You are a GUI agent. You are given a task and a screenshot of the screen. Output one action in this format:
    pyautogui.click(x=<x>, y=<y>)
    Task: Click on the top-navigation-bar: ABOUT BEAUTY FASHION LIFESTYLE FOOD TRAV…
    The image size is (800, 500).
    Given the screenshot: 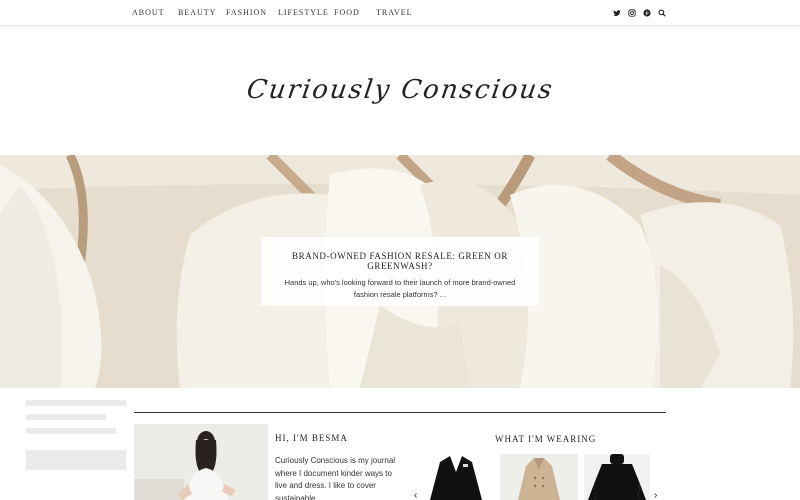 What is the action you would take?
    pyautogui.click(x=400, y=12)
    